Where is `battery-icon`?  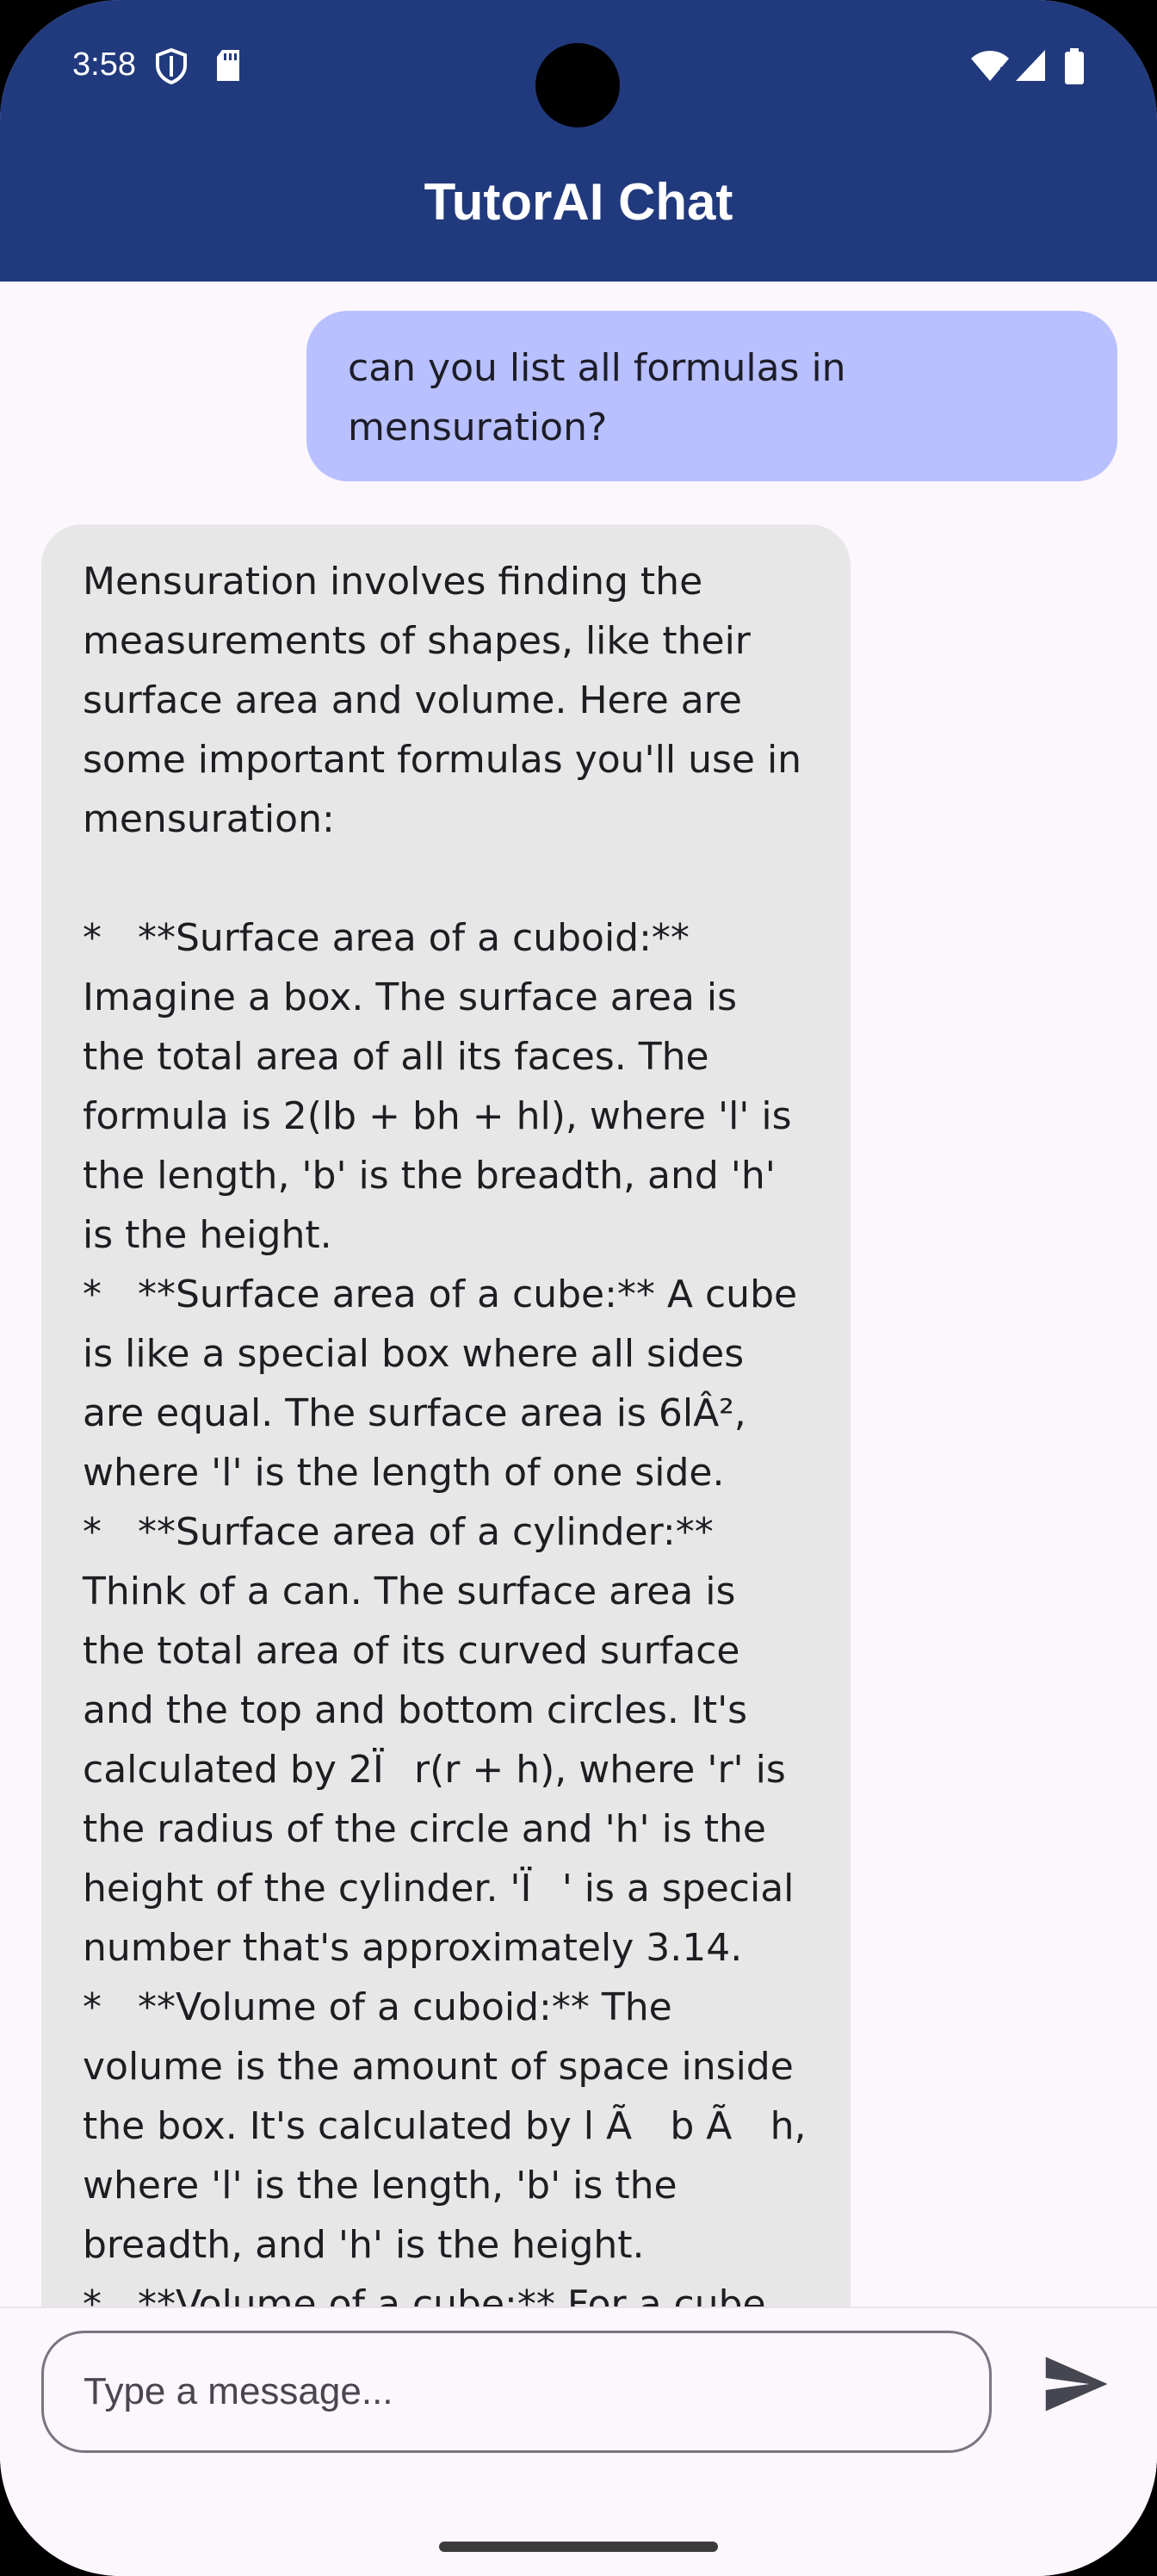 battery-icon is located at coordinates (1075, 66).